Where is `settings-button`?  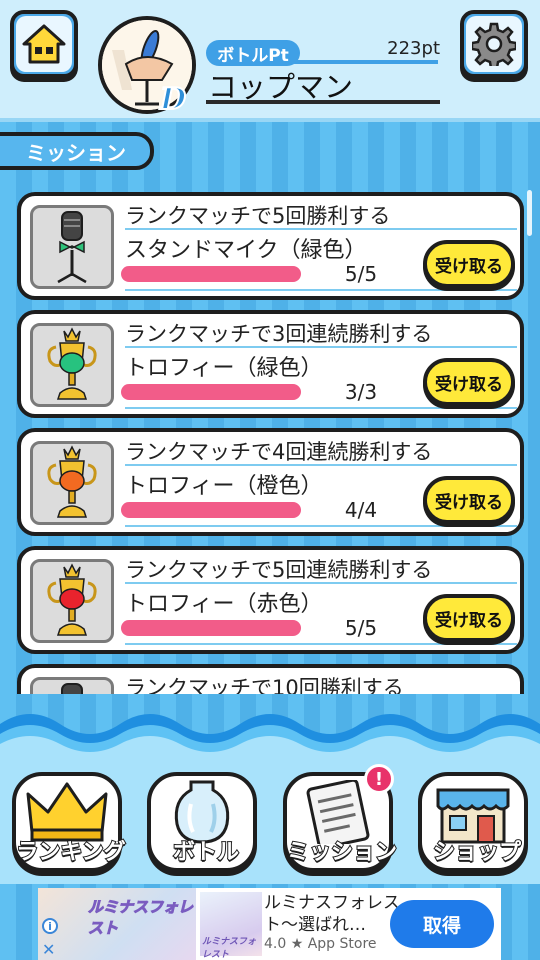
settings-button is located at coordinates (494, 44).